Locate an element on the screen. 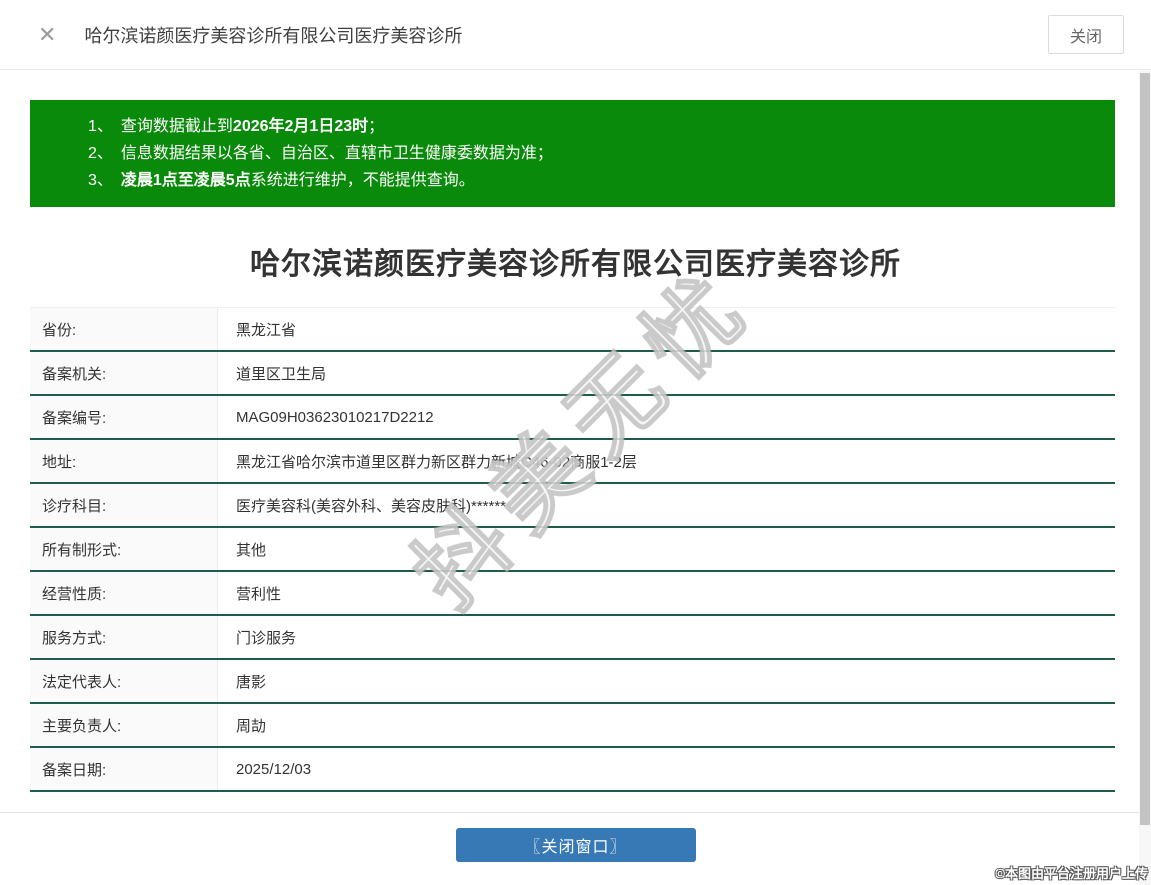 The height and width of the screenshot is (885, 1151). notice-item-text: ； is located at coordinates (376, 126).